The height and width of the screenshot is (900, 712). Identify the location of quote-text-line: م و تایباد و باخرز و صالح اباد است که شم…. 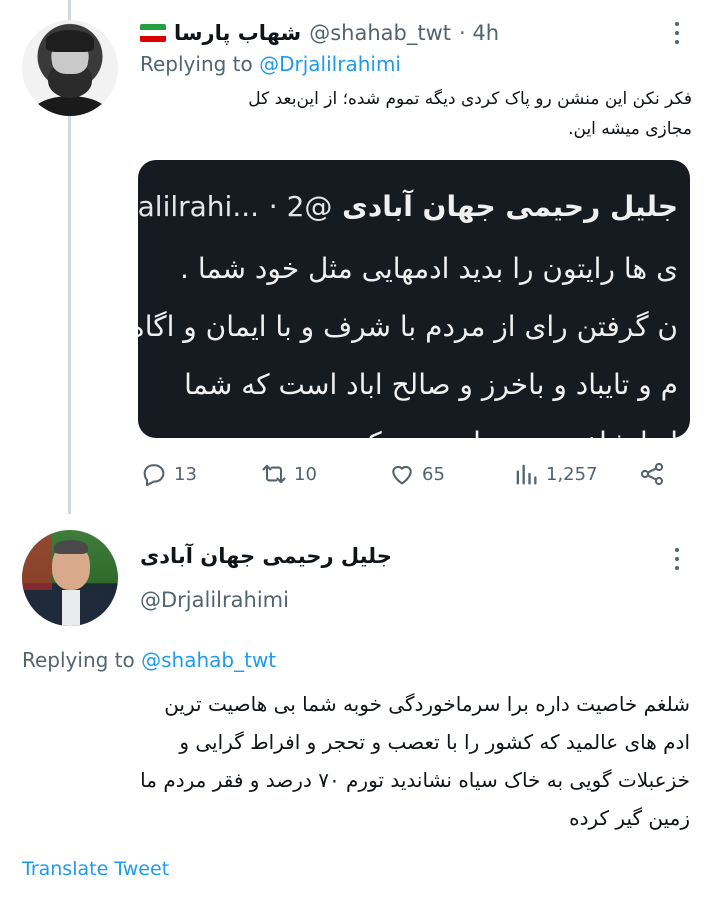
(431, 384).